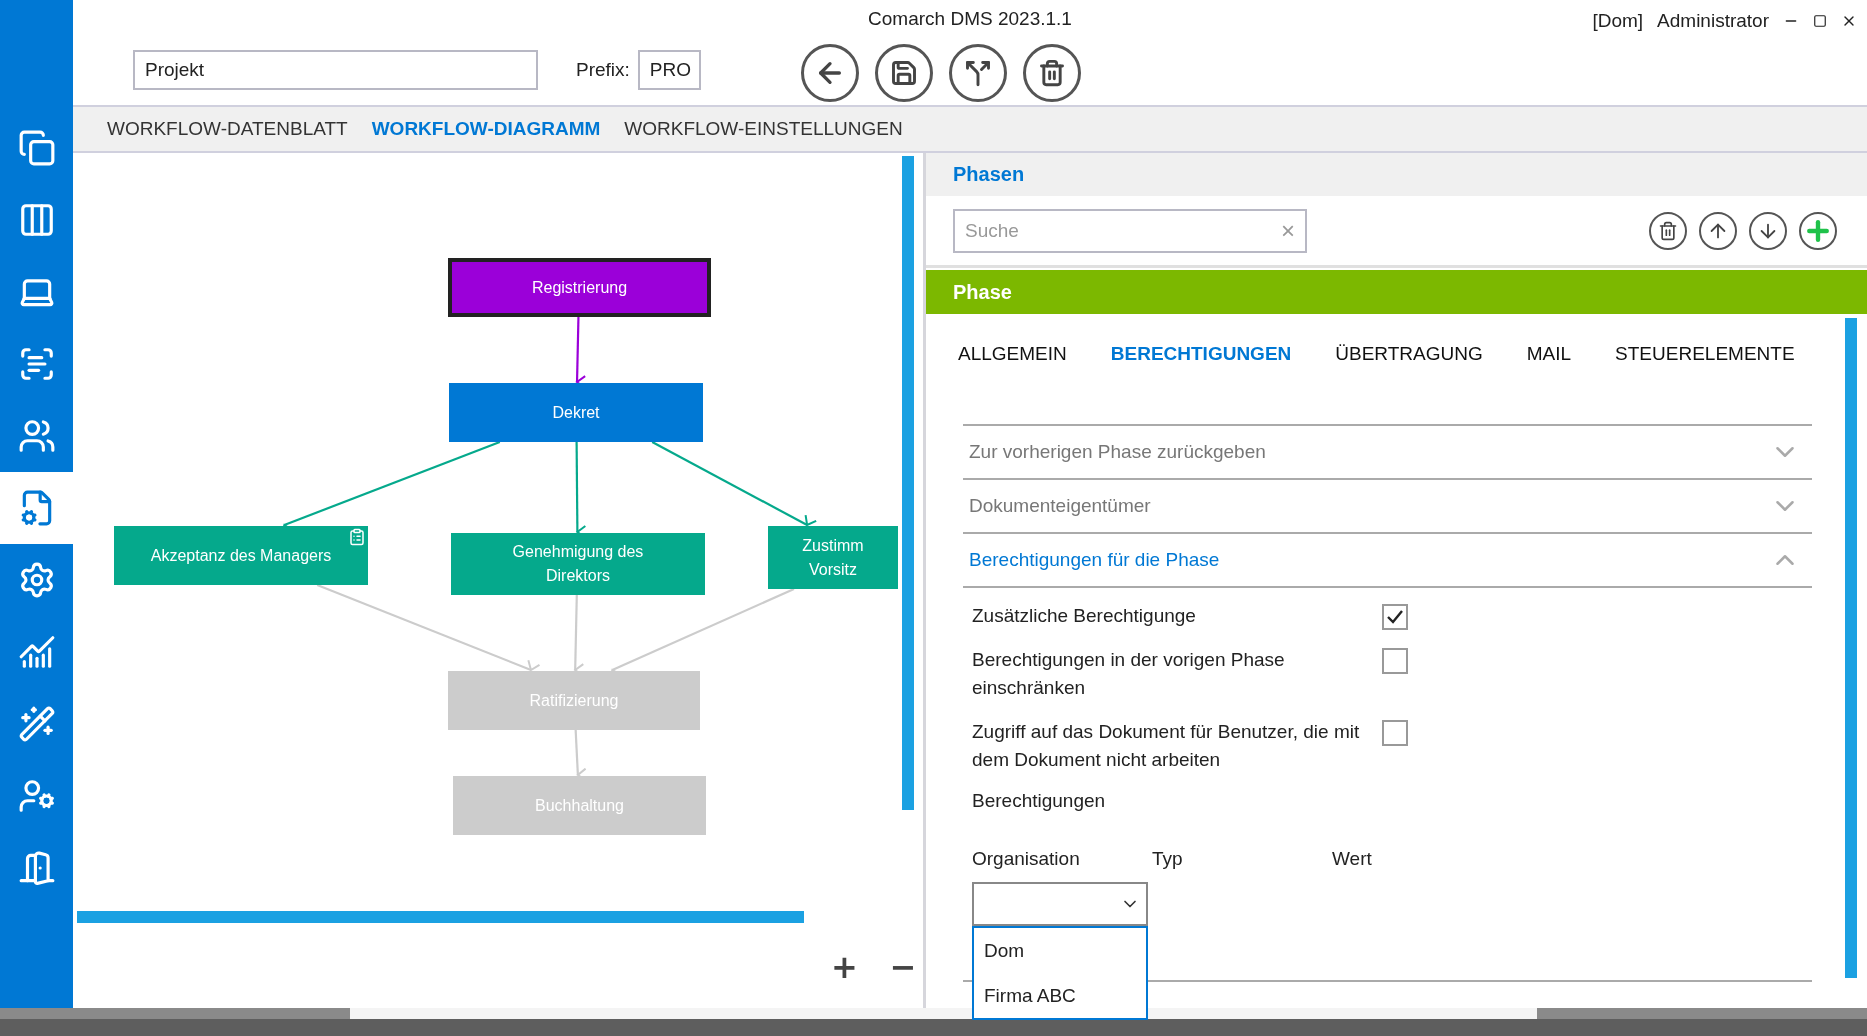 Image resolution: width=1867 pixels, height=1036 pixels. What do you see at coordinates (1387, 559) in the screenshot?
I see `accordion-header: Berechtigungen für die Phase` at bounding box center [1387, 559].